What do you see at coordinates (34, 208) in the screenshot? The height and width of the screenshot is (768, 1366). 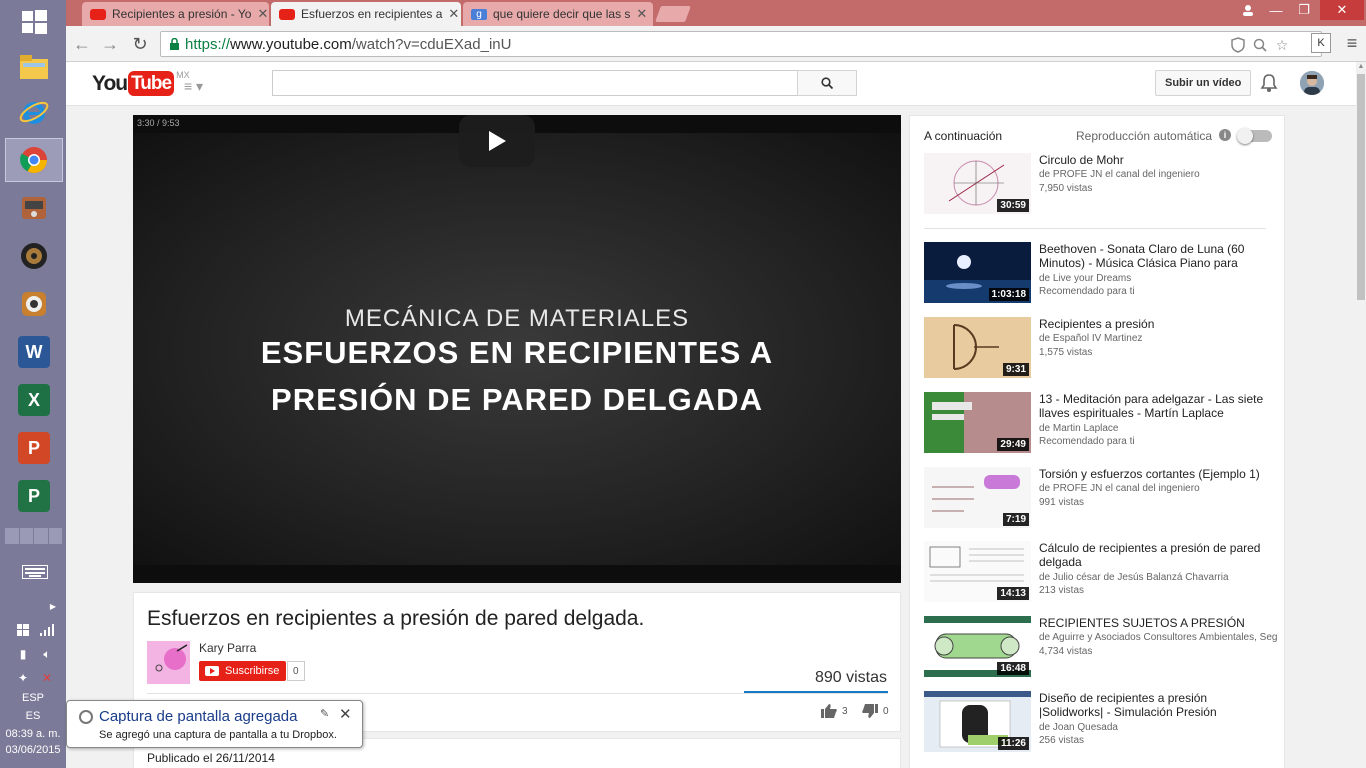 I see `disk-utility-icon` at bounding box center [34, 208].